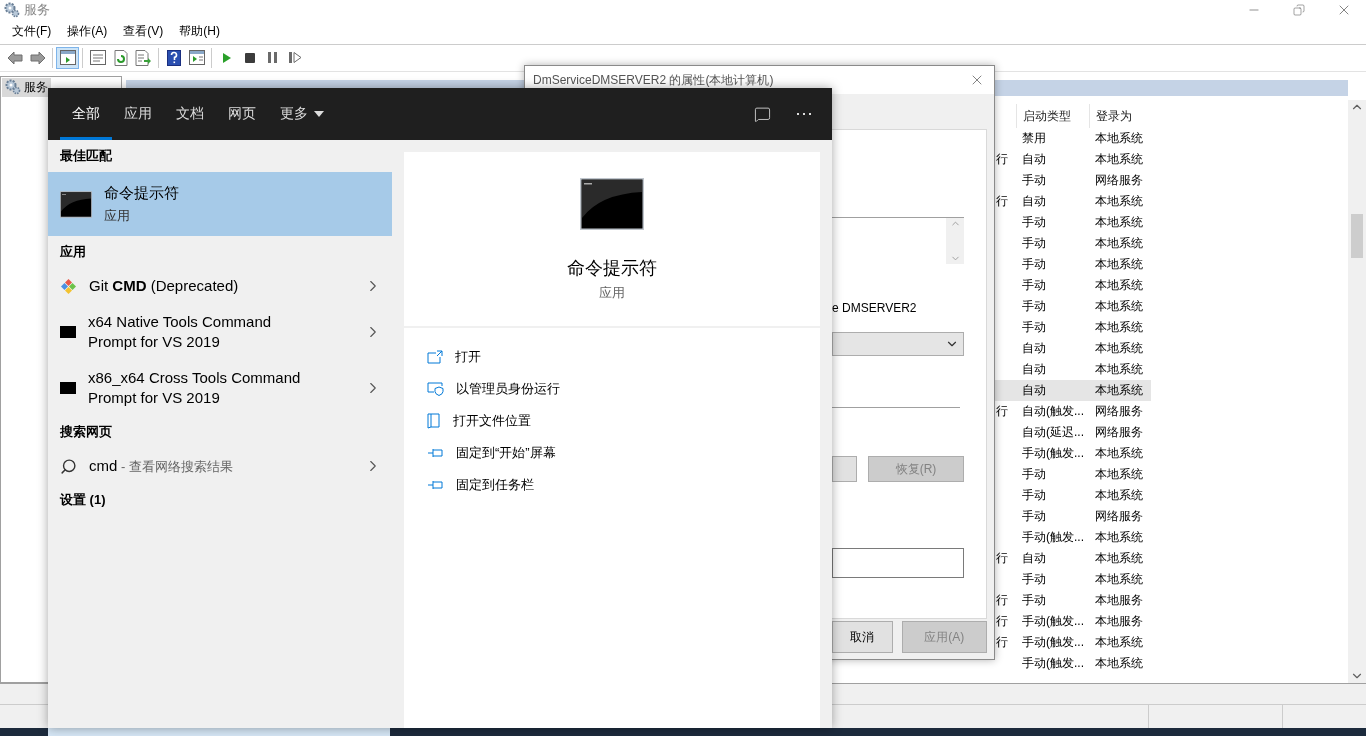 The height and width of the screenshot is (736, 1366). I want to click on service-path-text: e DMSERVER2, so click(875, 308).